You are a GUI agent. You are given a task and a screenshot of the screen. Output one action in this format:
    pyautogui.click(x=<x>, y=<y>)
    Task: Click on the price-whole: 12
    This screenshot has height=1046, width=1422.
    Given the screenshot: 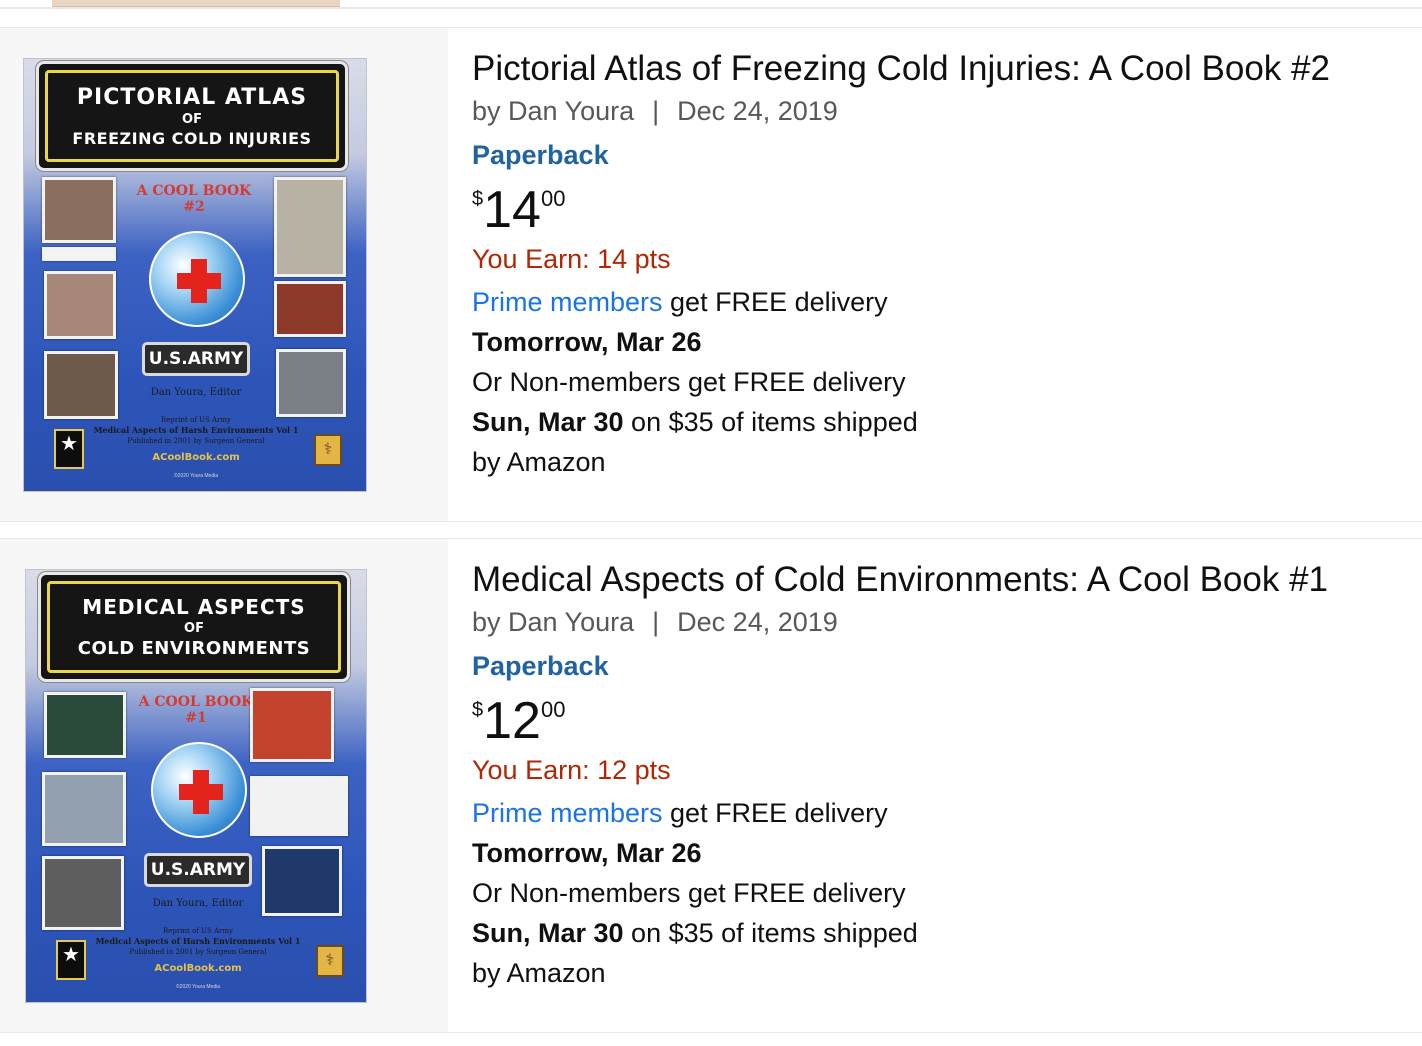 What is the action you would take?
    pyautogui.click(x=512, y=721)
    